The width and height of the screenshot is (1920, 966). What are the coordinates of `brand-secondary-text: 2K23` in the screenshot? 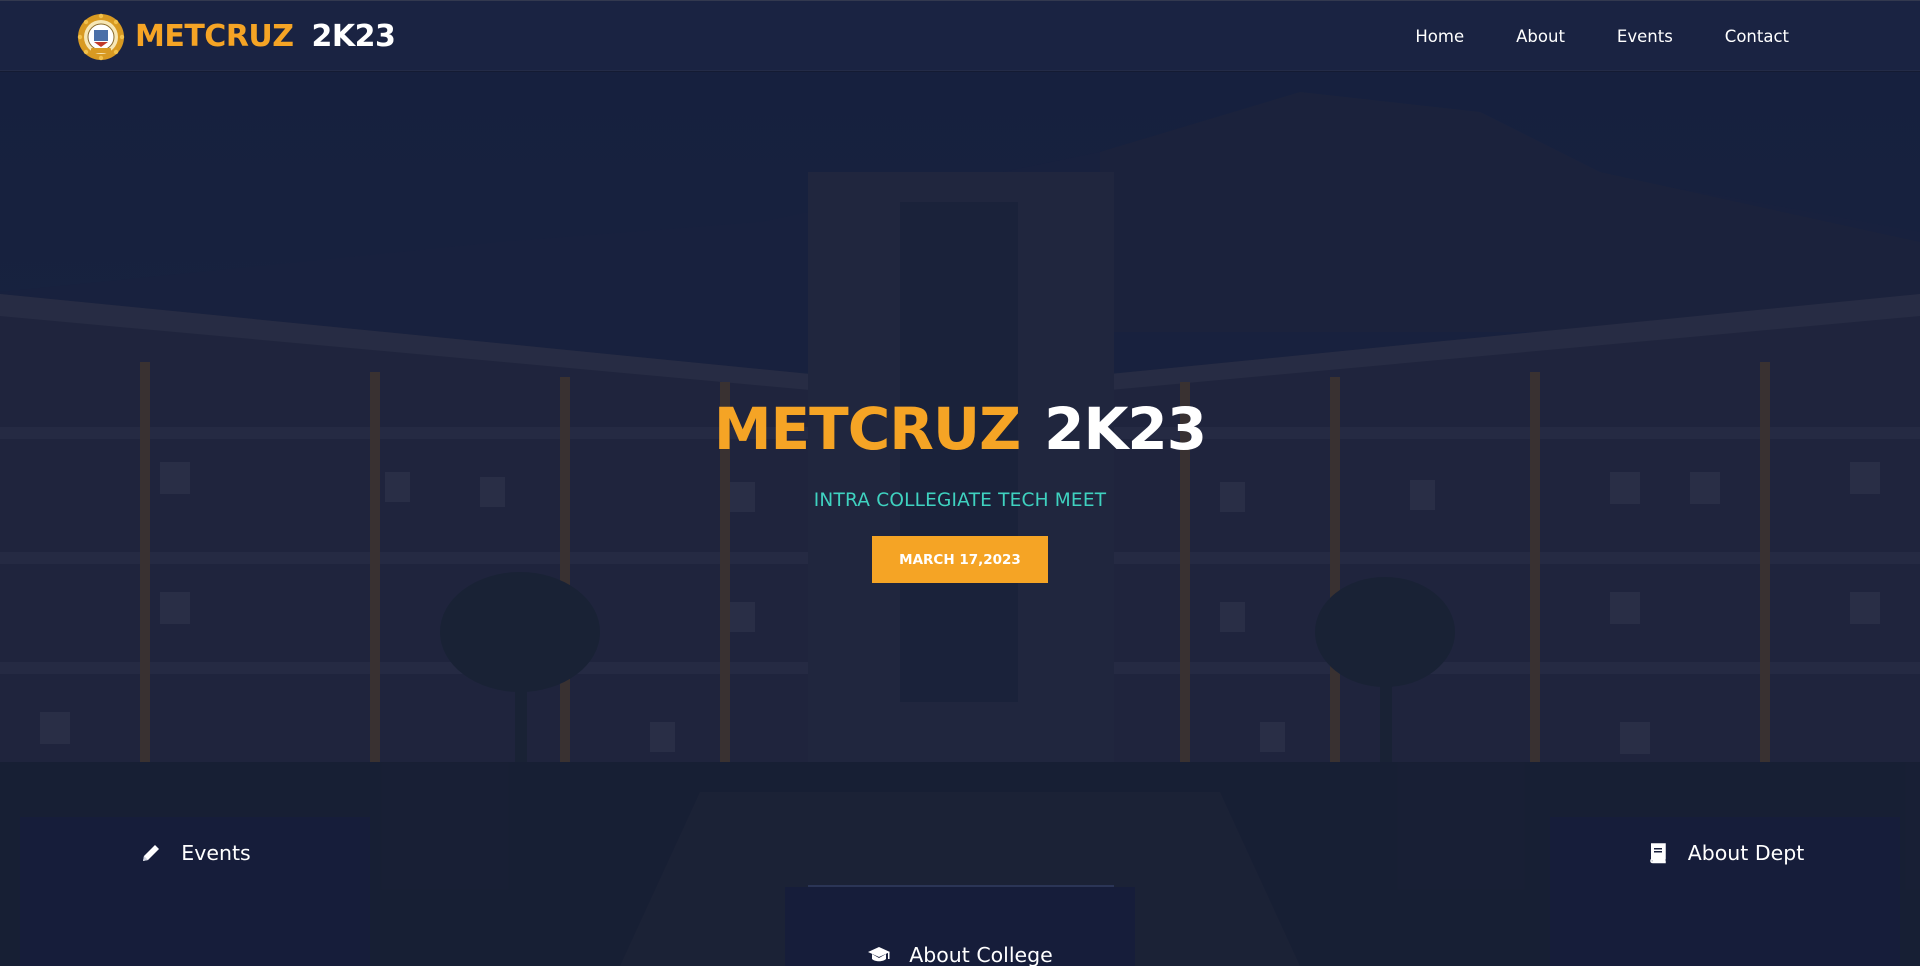 It's located at (353, 36).